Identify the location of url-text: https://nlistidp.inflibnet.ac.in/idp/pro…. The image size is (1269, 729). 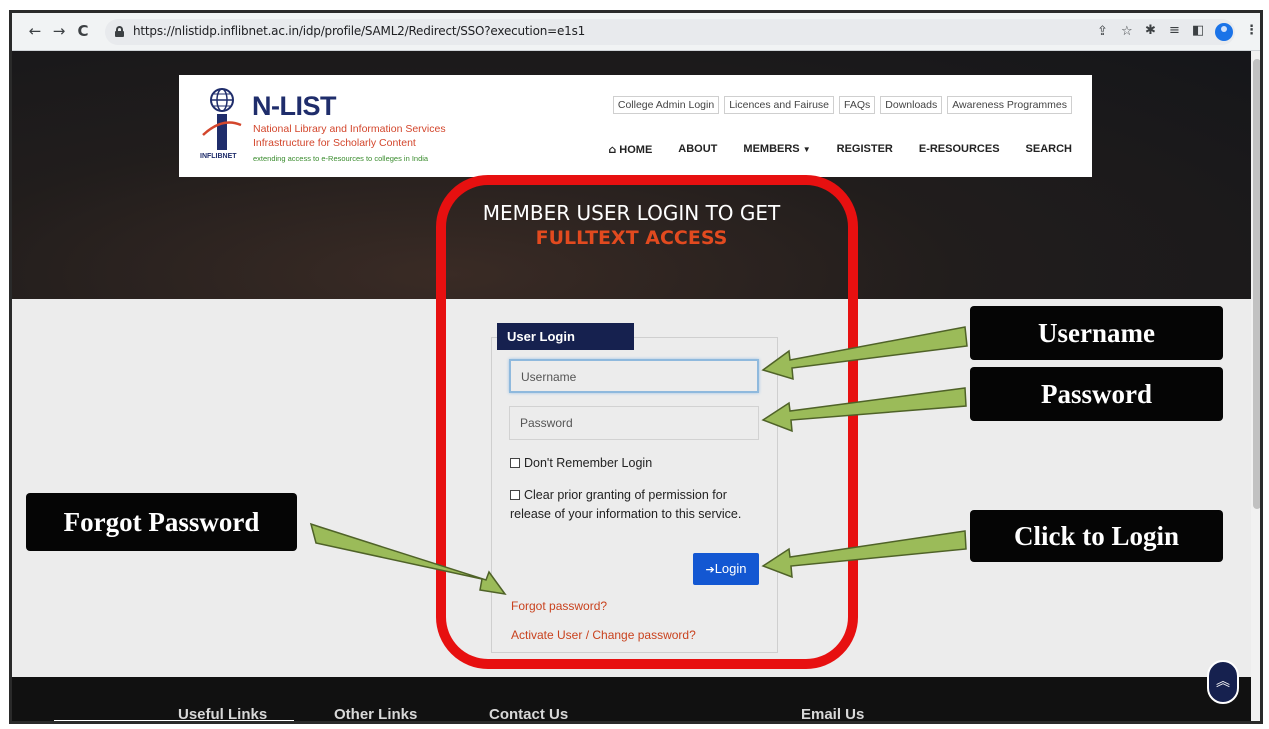
(359, 31).